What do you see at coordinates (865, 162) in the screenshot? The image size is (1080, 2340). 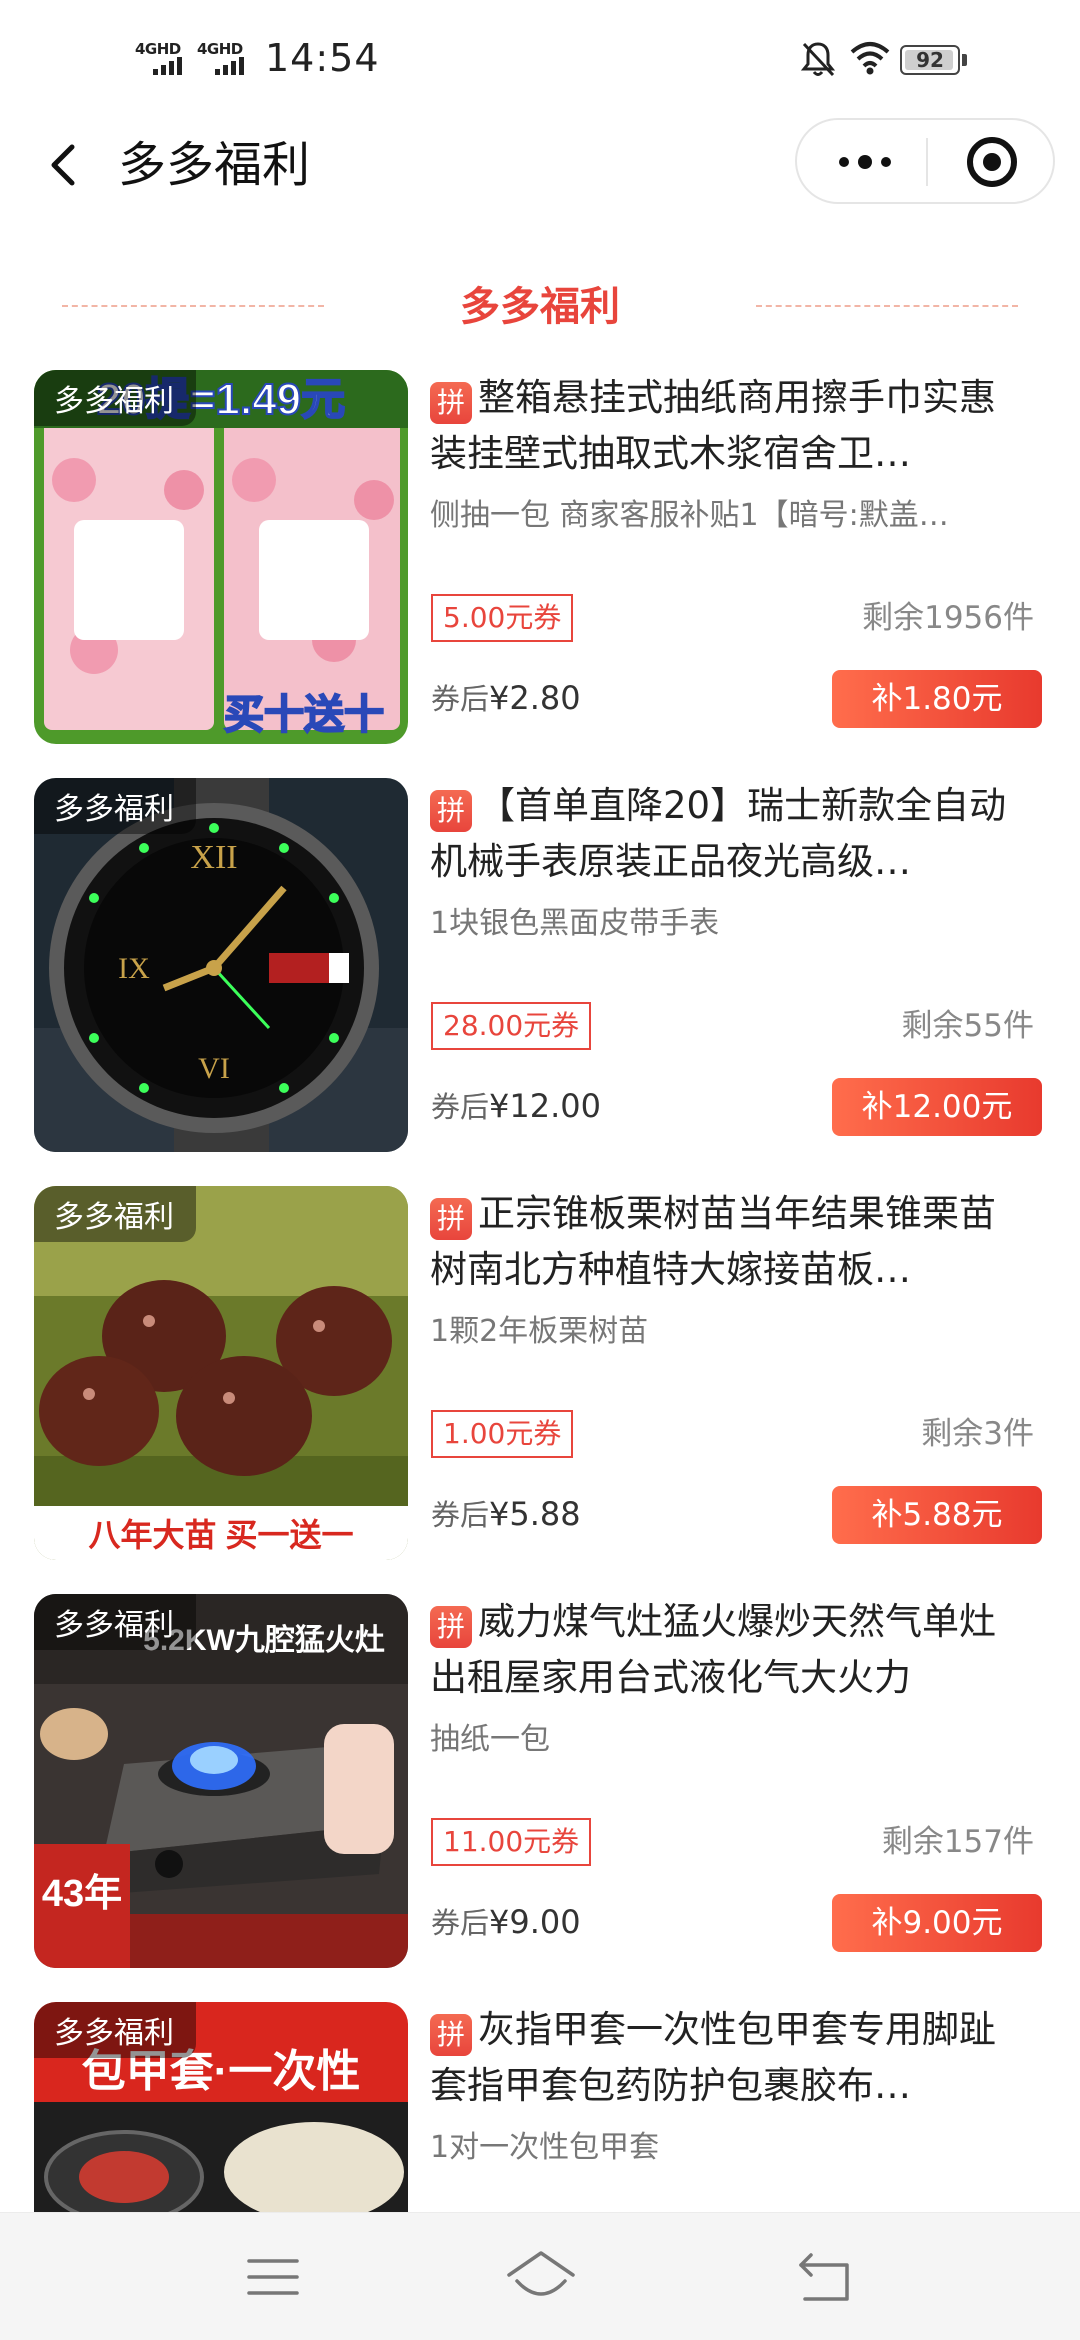 I see `more-menu-button` at bounding box center [865, 162].